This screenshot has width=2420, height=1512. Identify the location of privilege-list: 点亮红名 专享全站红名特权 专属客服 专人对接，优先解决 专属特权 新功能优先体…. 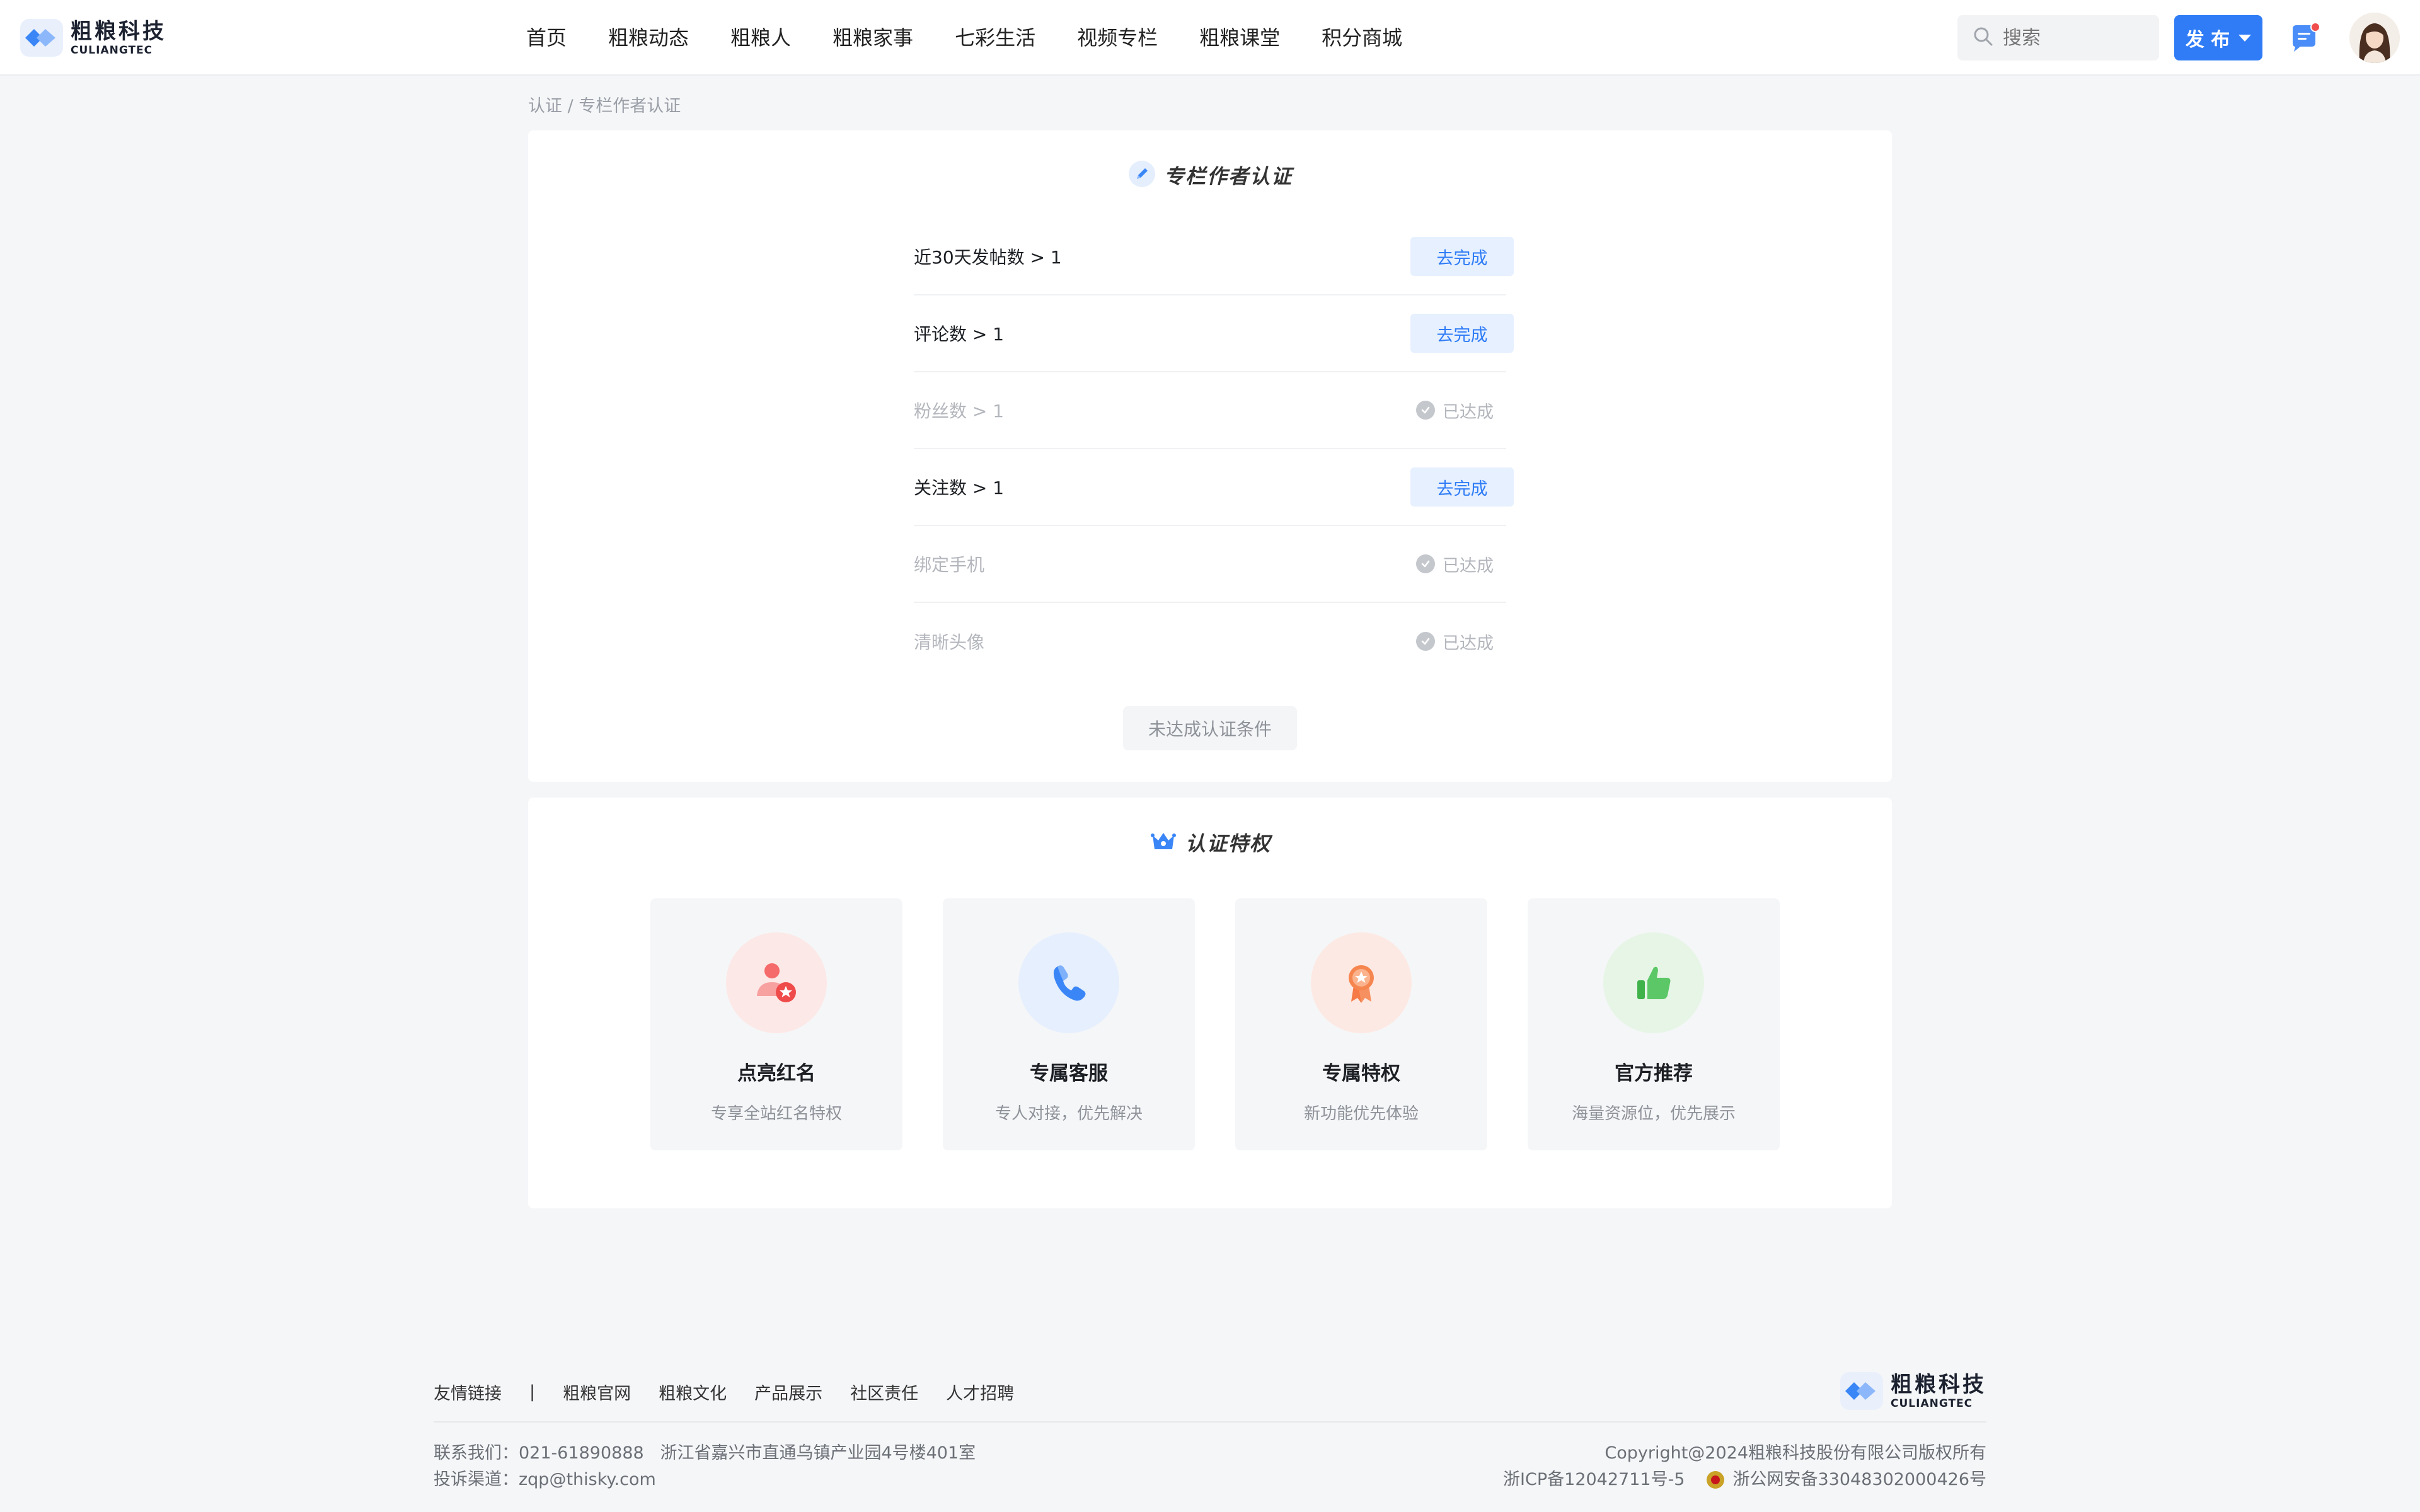
(1215, 1024).